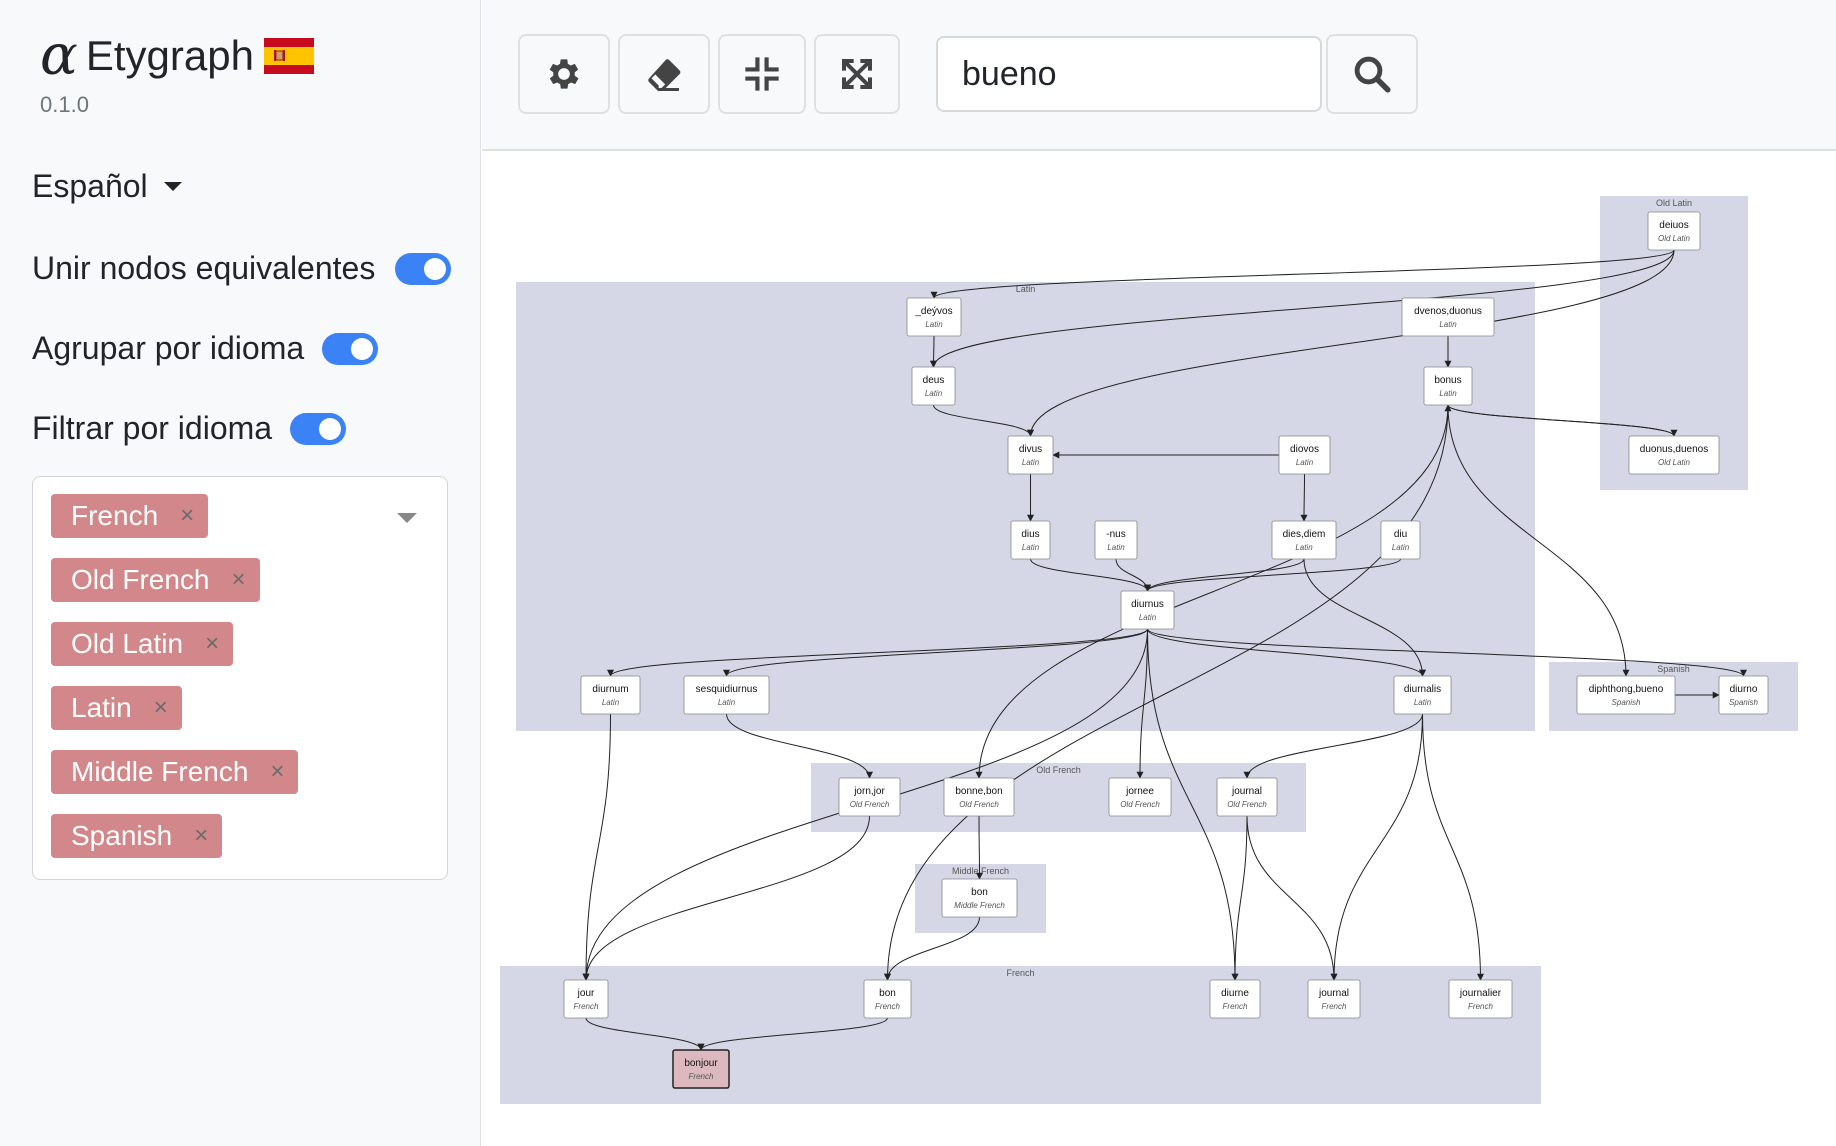 The height and width of the screenshot is (1146, 1836). Describe the element at coordinates (350, 348) in the screenshot. I see `group-by-language-toggle` at that location.